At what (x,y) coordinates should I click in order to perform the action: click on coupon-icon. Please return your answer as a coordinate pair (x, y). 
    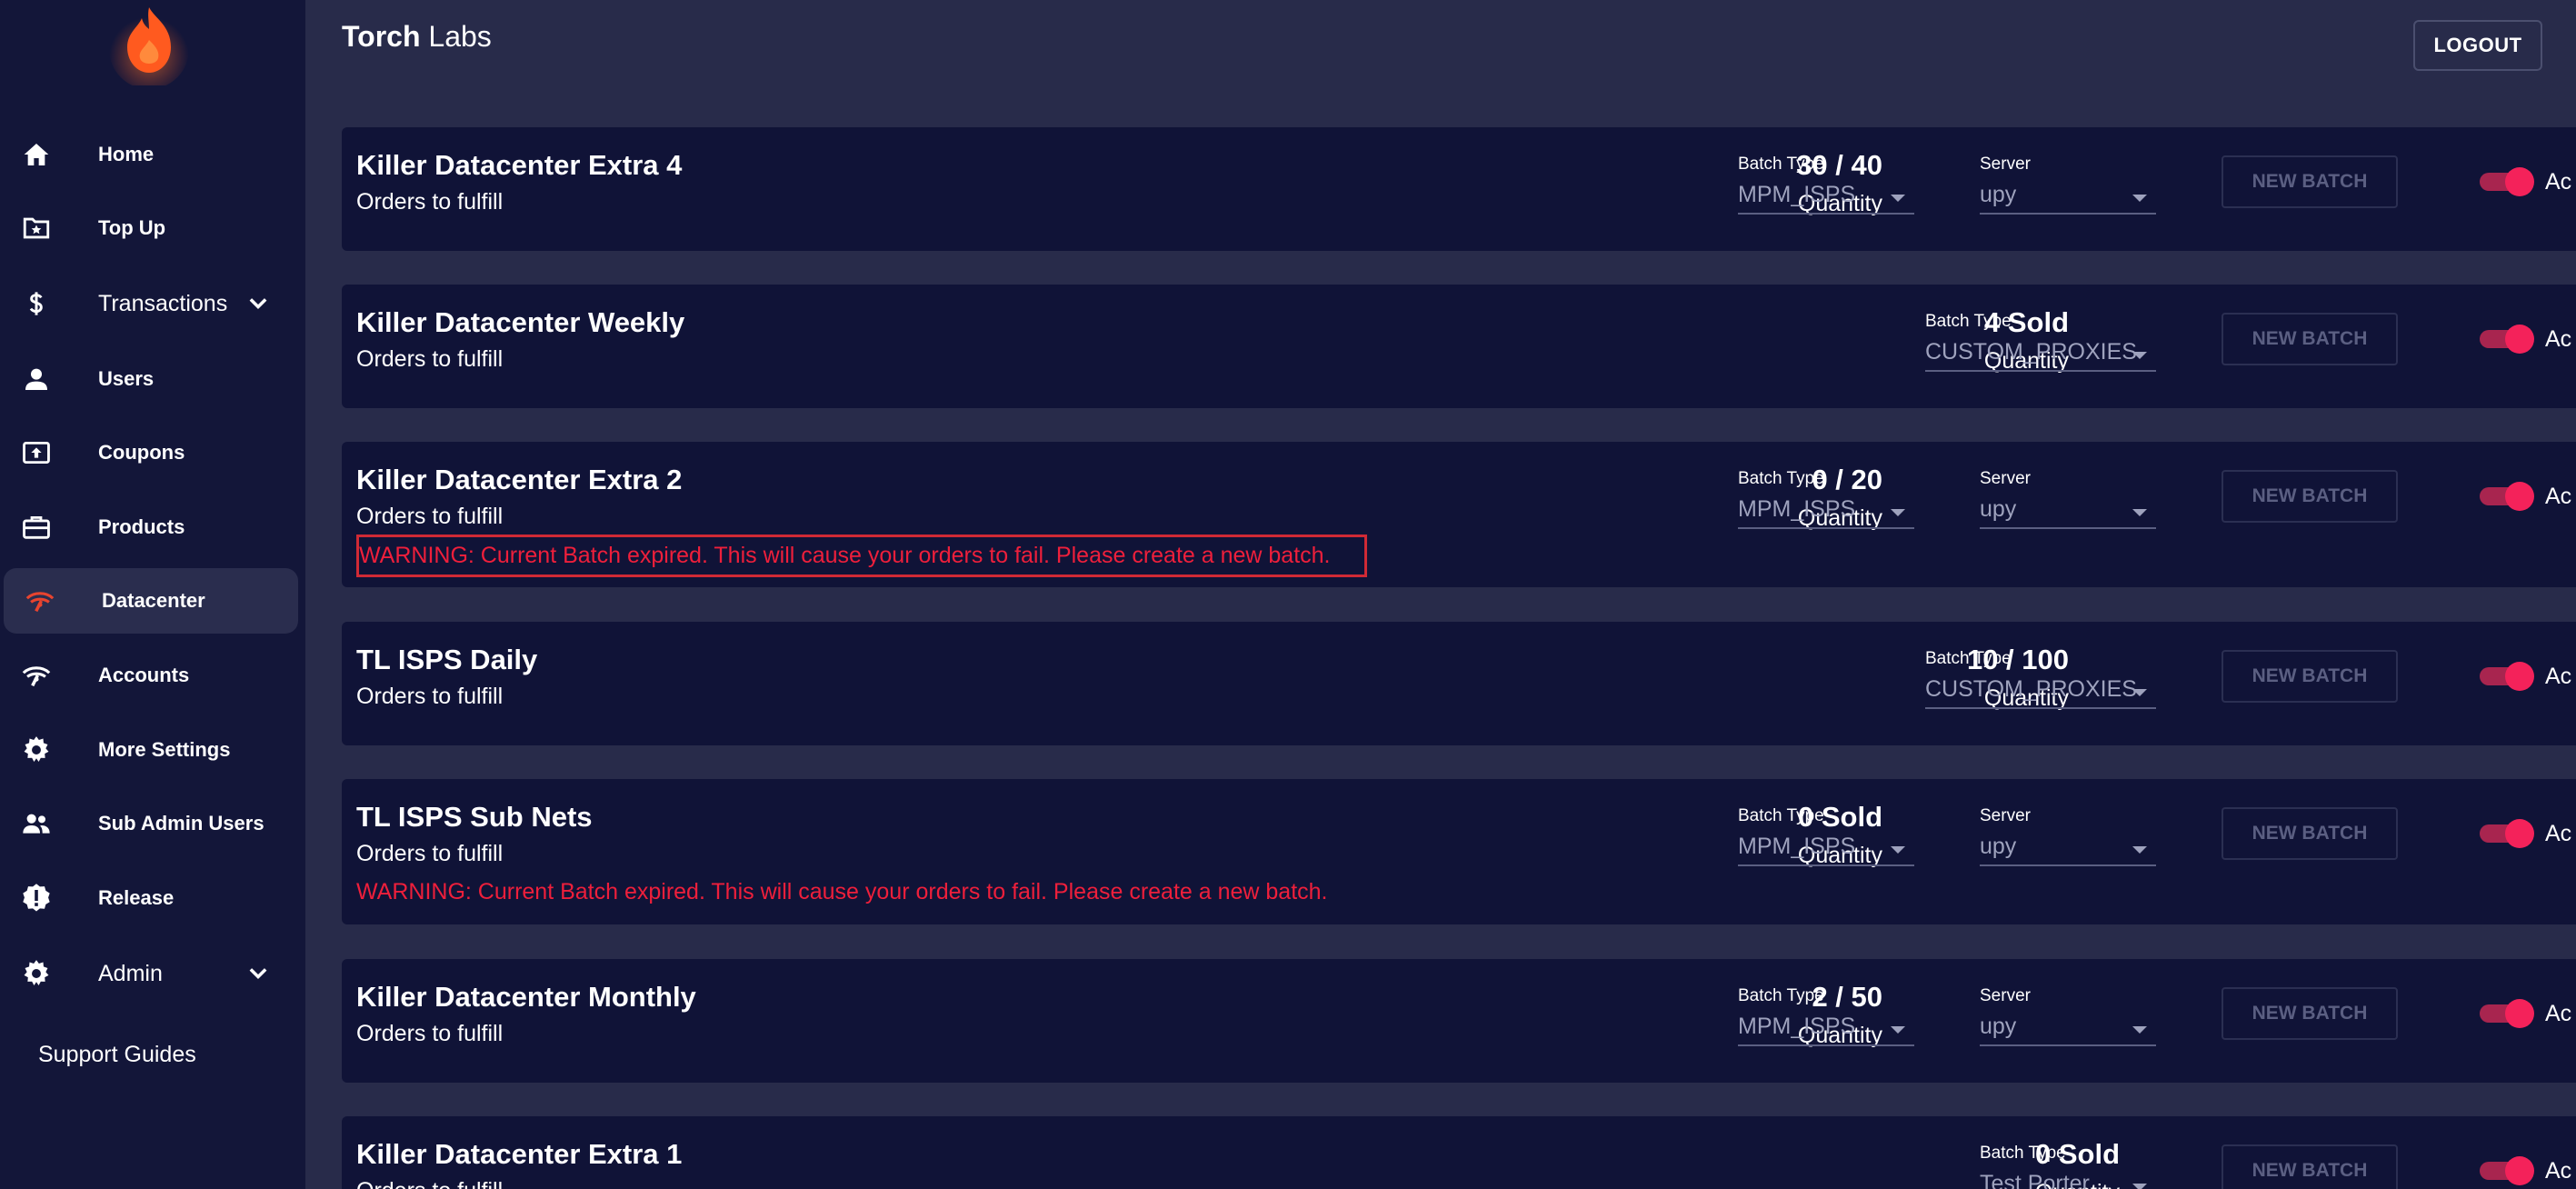
    Looking at the image, I should click on (36, 452).